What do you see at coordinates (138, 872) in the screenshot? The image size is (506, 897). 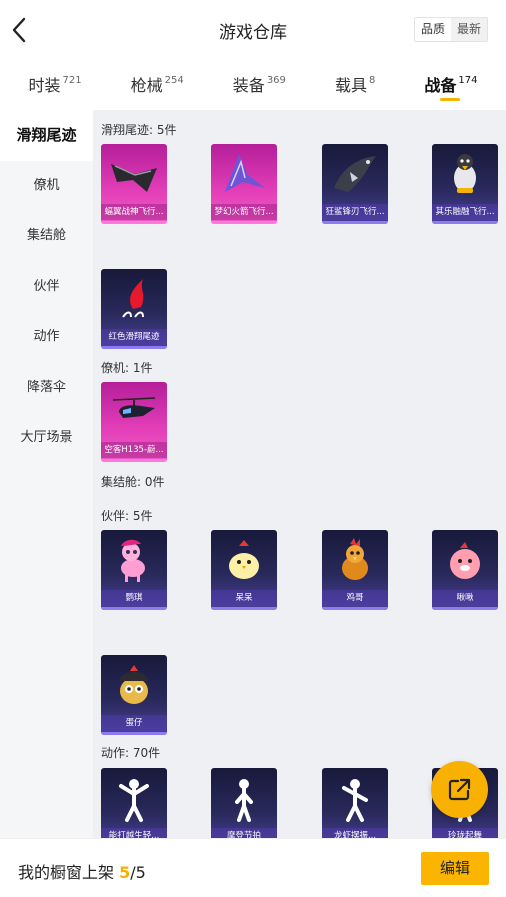 I see `showcase-total-count: /5` at bounding box center [138, 872].